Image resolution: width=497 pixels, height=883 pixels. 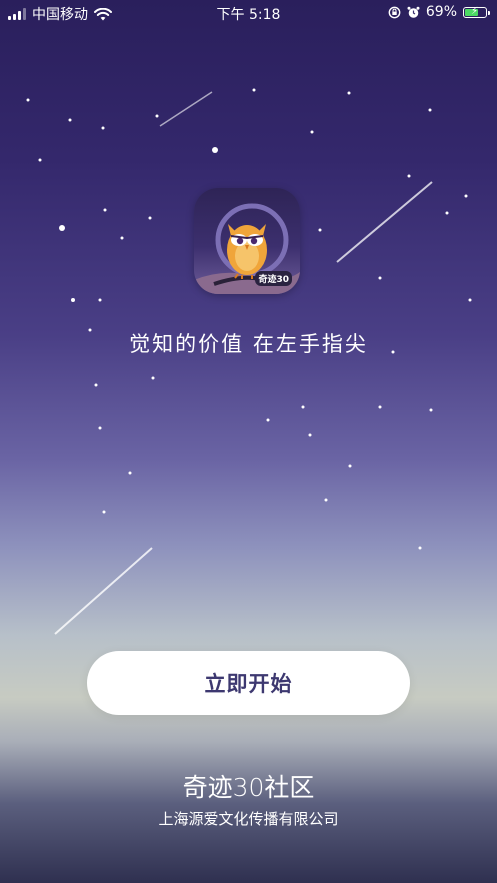 I want to click on company-name: 上海源爱文化传播有限公司, so click(x=248, y=819).